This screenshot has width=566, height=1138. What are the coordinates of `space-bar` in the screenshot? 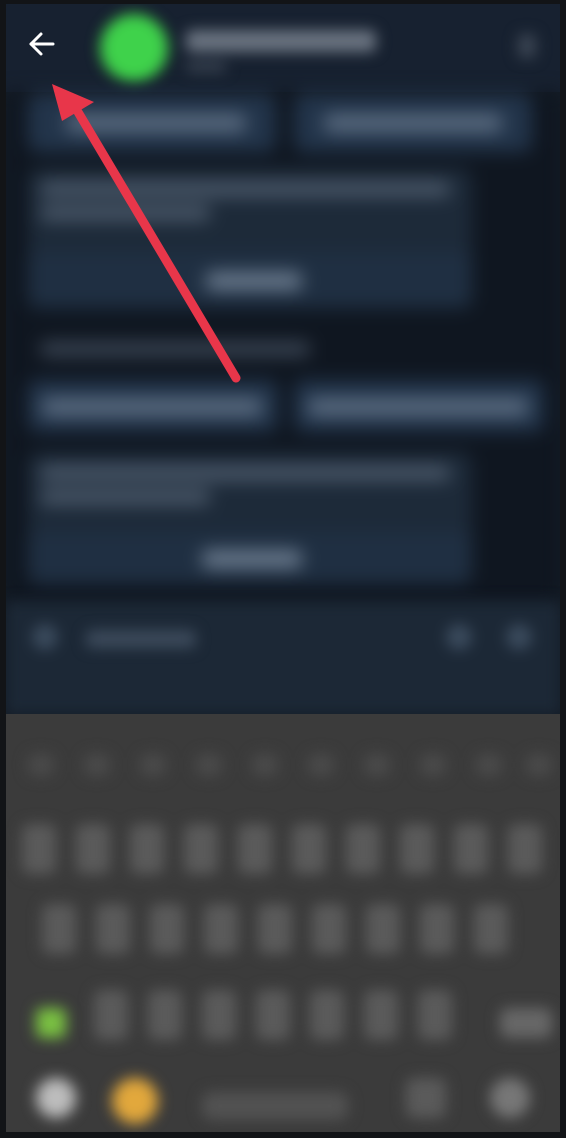 It's located at (275, 1106).